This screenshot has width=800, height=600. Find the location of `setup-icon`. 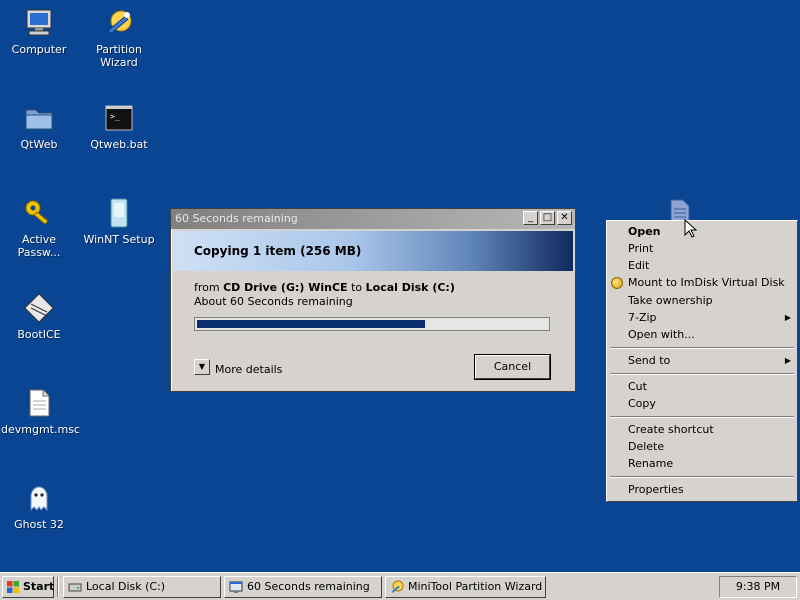

setup-icon is located at coordinates (119, 213).